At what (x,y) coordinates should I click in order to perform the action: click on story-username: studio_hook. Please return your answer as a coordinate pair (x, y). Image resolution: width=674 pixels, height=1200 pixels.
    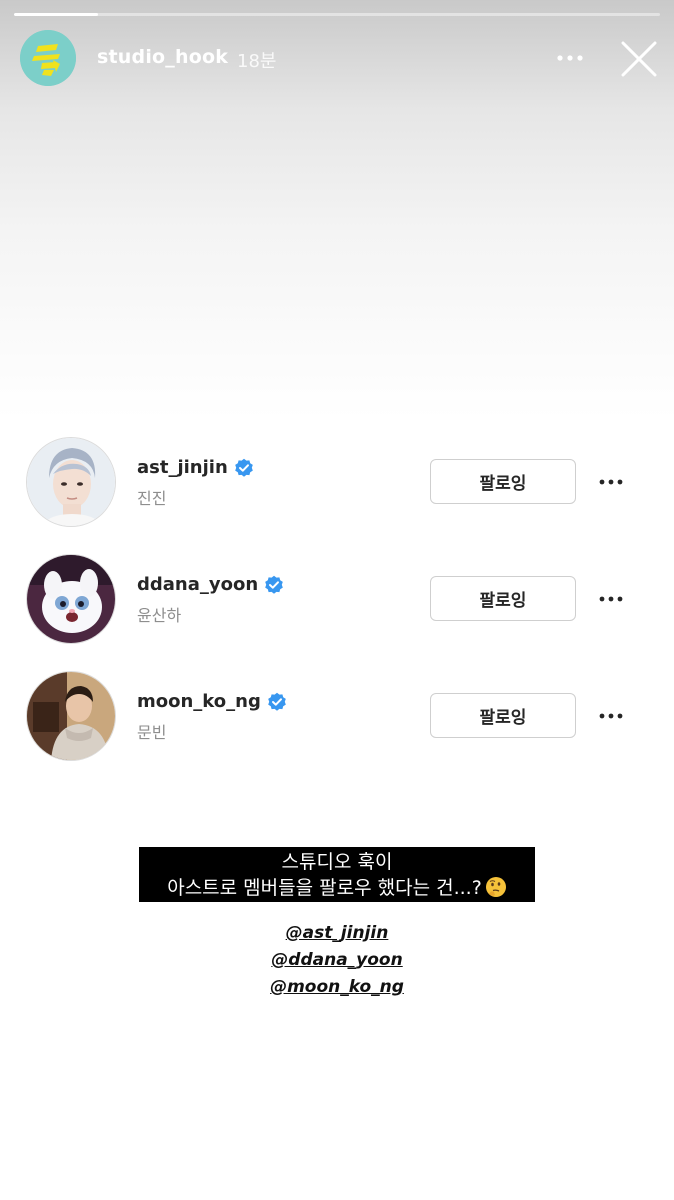
    Looking at the image, I should click on (162, 57).